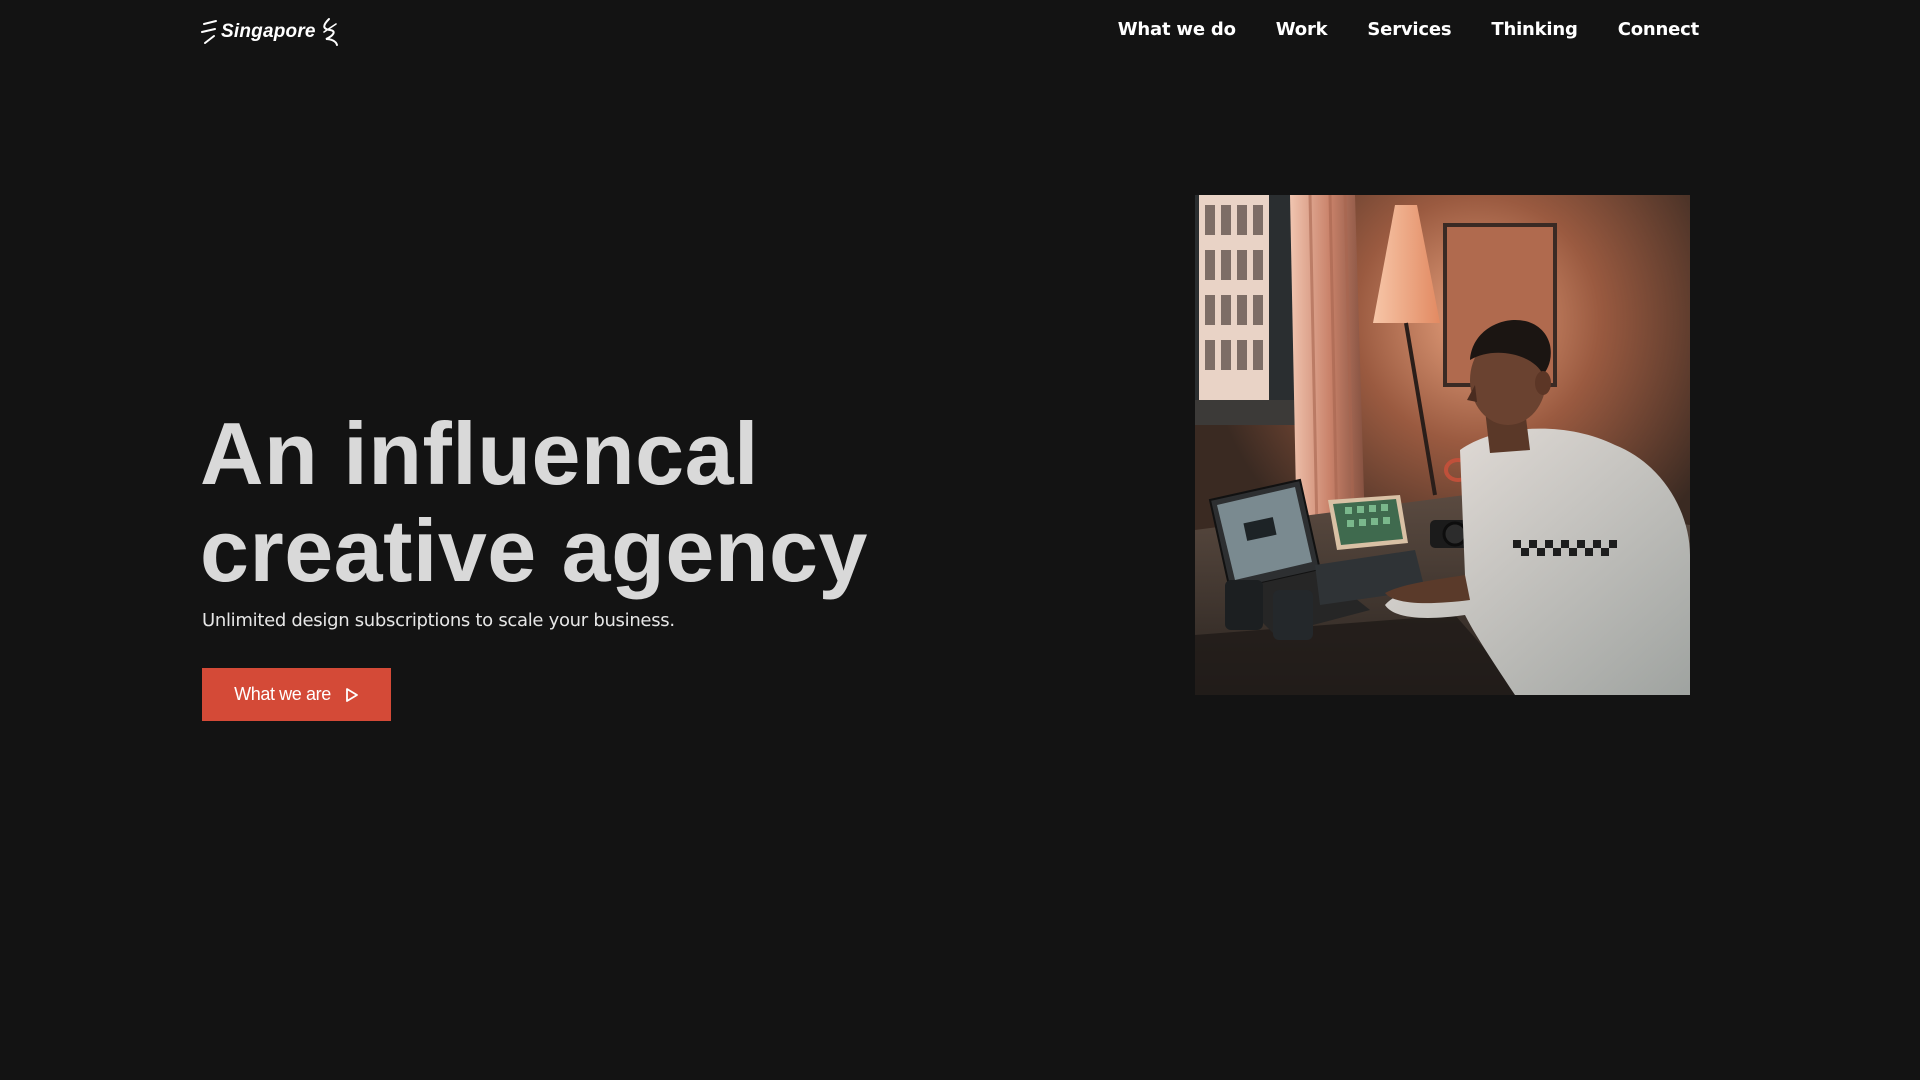  What do you see at coordinates (1302, 30) in the screenshot?
I see `nav-item-work: Work` at bounding box center [1302, 30].